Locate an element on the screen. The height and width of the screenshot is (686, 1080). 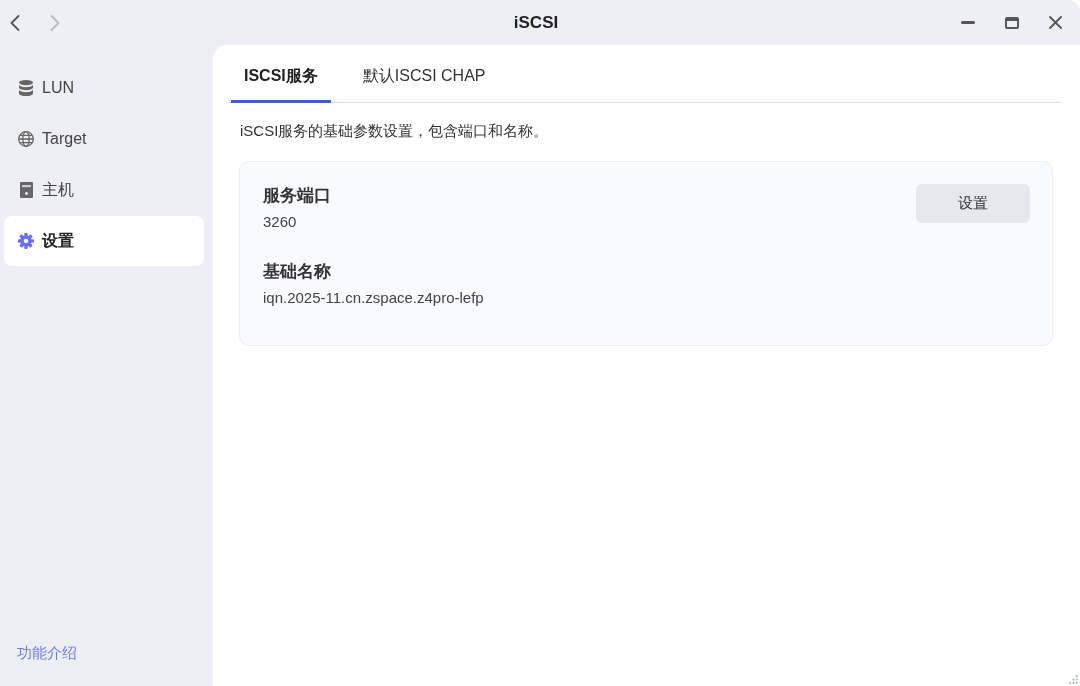
sidebar-item: 主机 is located at coordinates (104, 190).